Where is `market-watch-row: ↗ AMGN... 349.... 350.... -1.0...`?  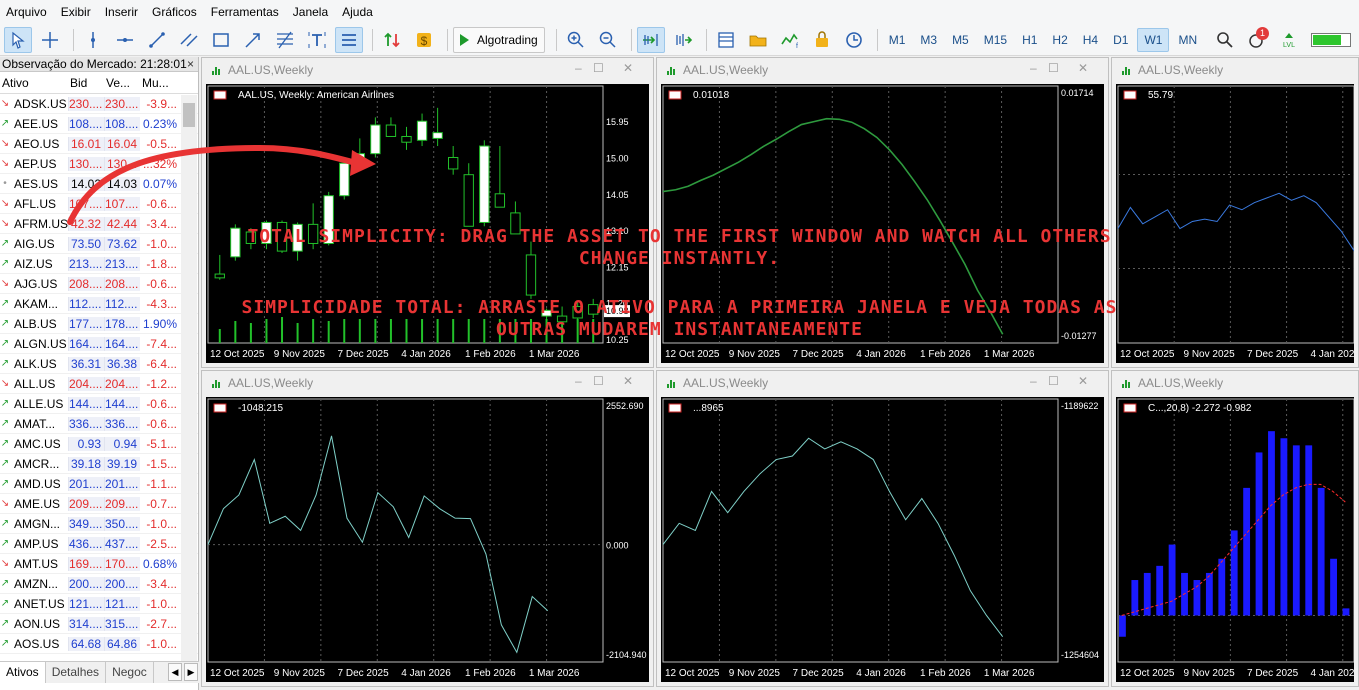
market-watch-row: ↗ AMGN... 349.... 350.... -1.0... is located at coordinates (99, 524).